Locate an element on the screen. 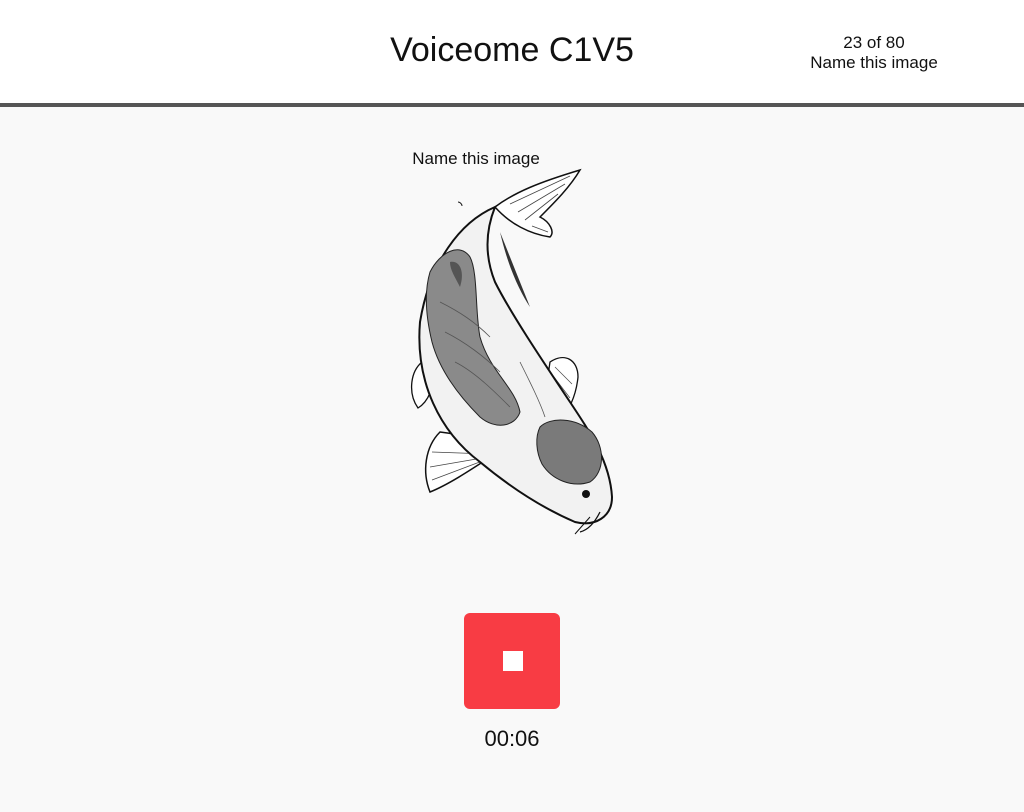  recording-timer: 00:06 is located at coordinates (512, 738).